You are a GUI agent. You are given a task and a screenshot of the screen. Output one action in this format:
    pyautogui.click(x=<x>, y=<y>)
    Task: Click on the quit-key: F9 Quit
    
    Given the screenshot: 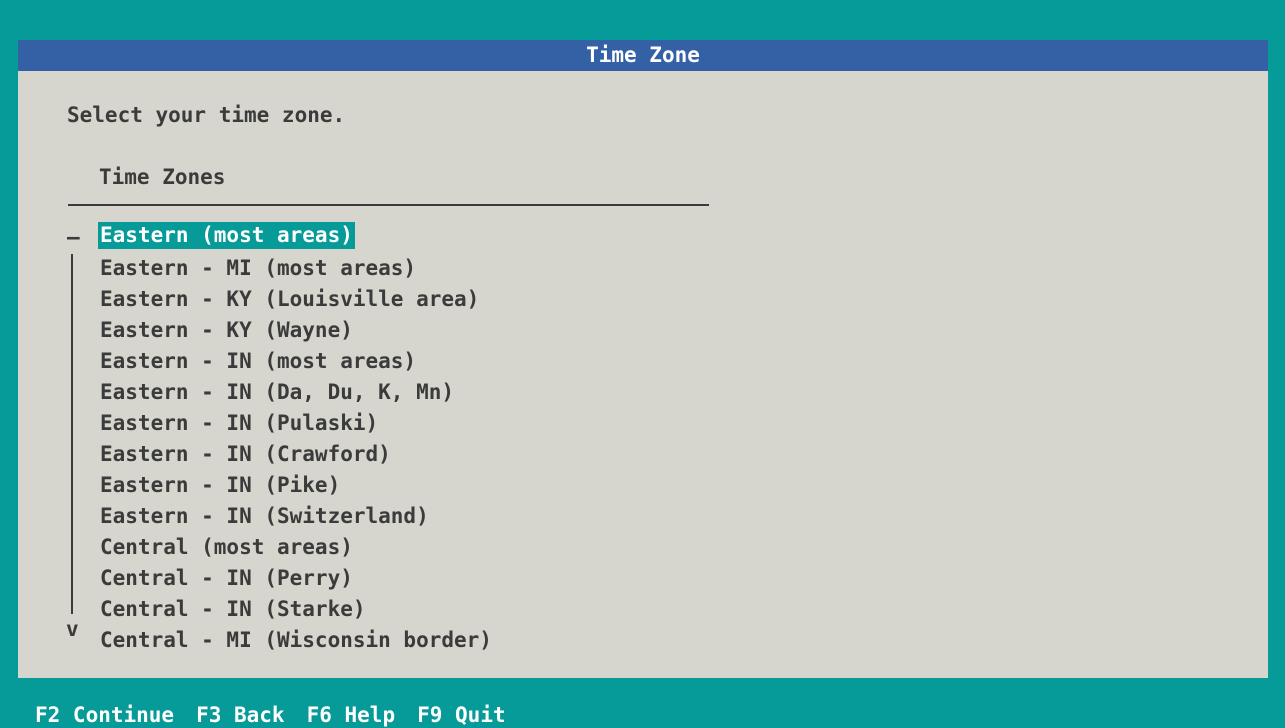 What is the action you would take?
    pyautogui.click(x=461, y=715)
    